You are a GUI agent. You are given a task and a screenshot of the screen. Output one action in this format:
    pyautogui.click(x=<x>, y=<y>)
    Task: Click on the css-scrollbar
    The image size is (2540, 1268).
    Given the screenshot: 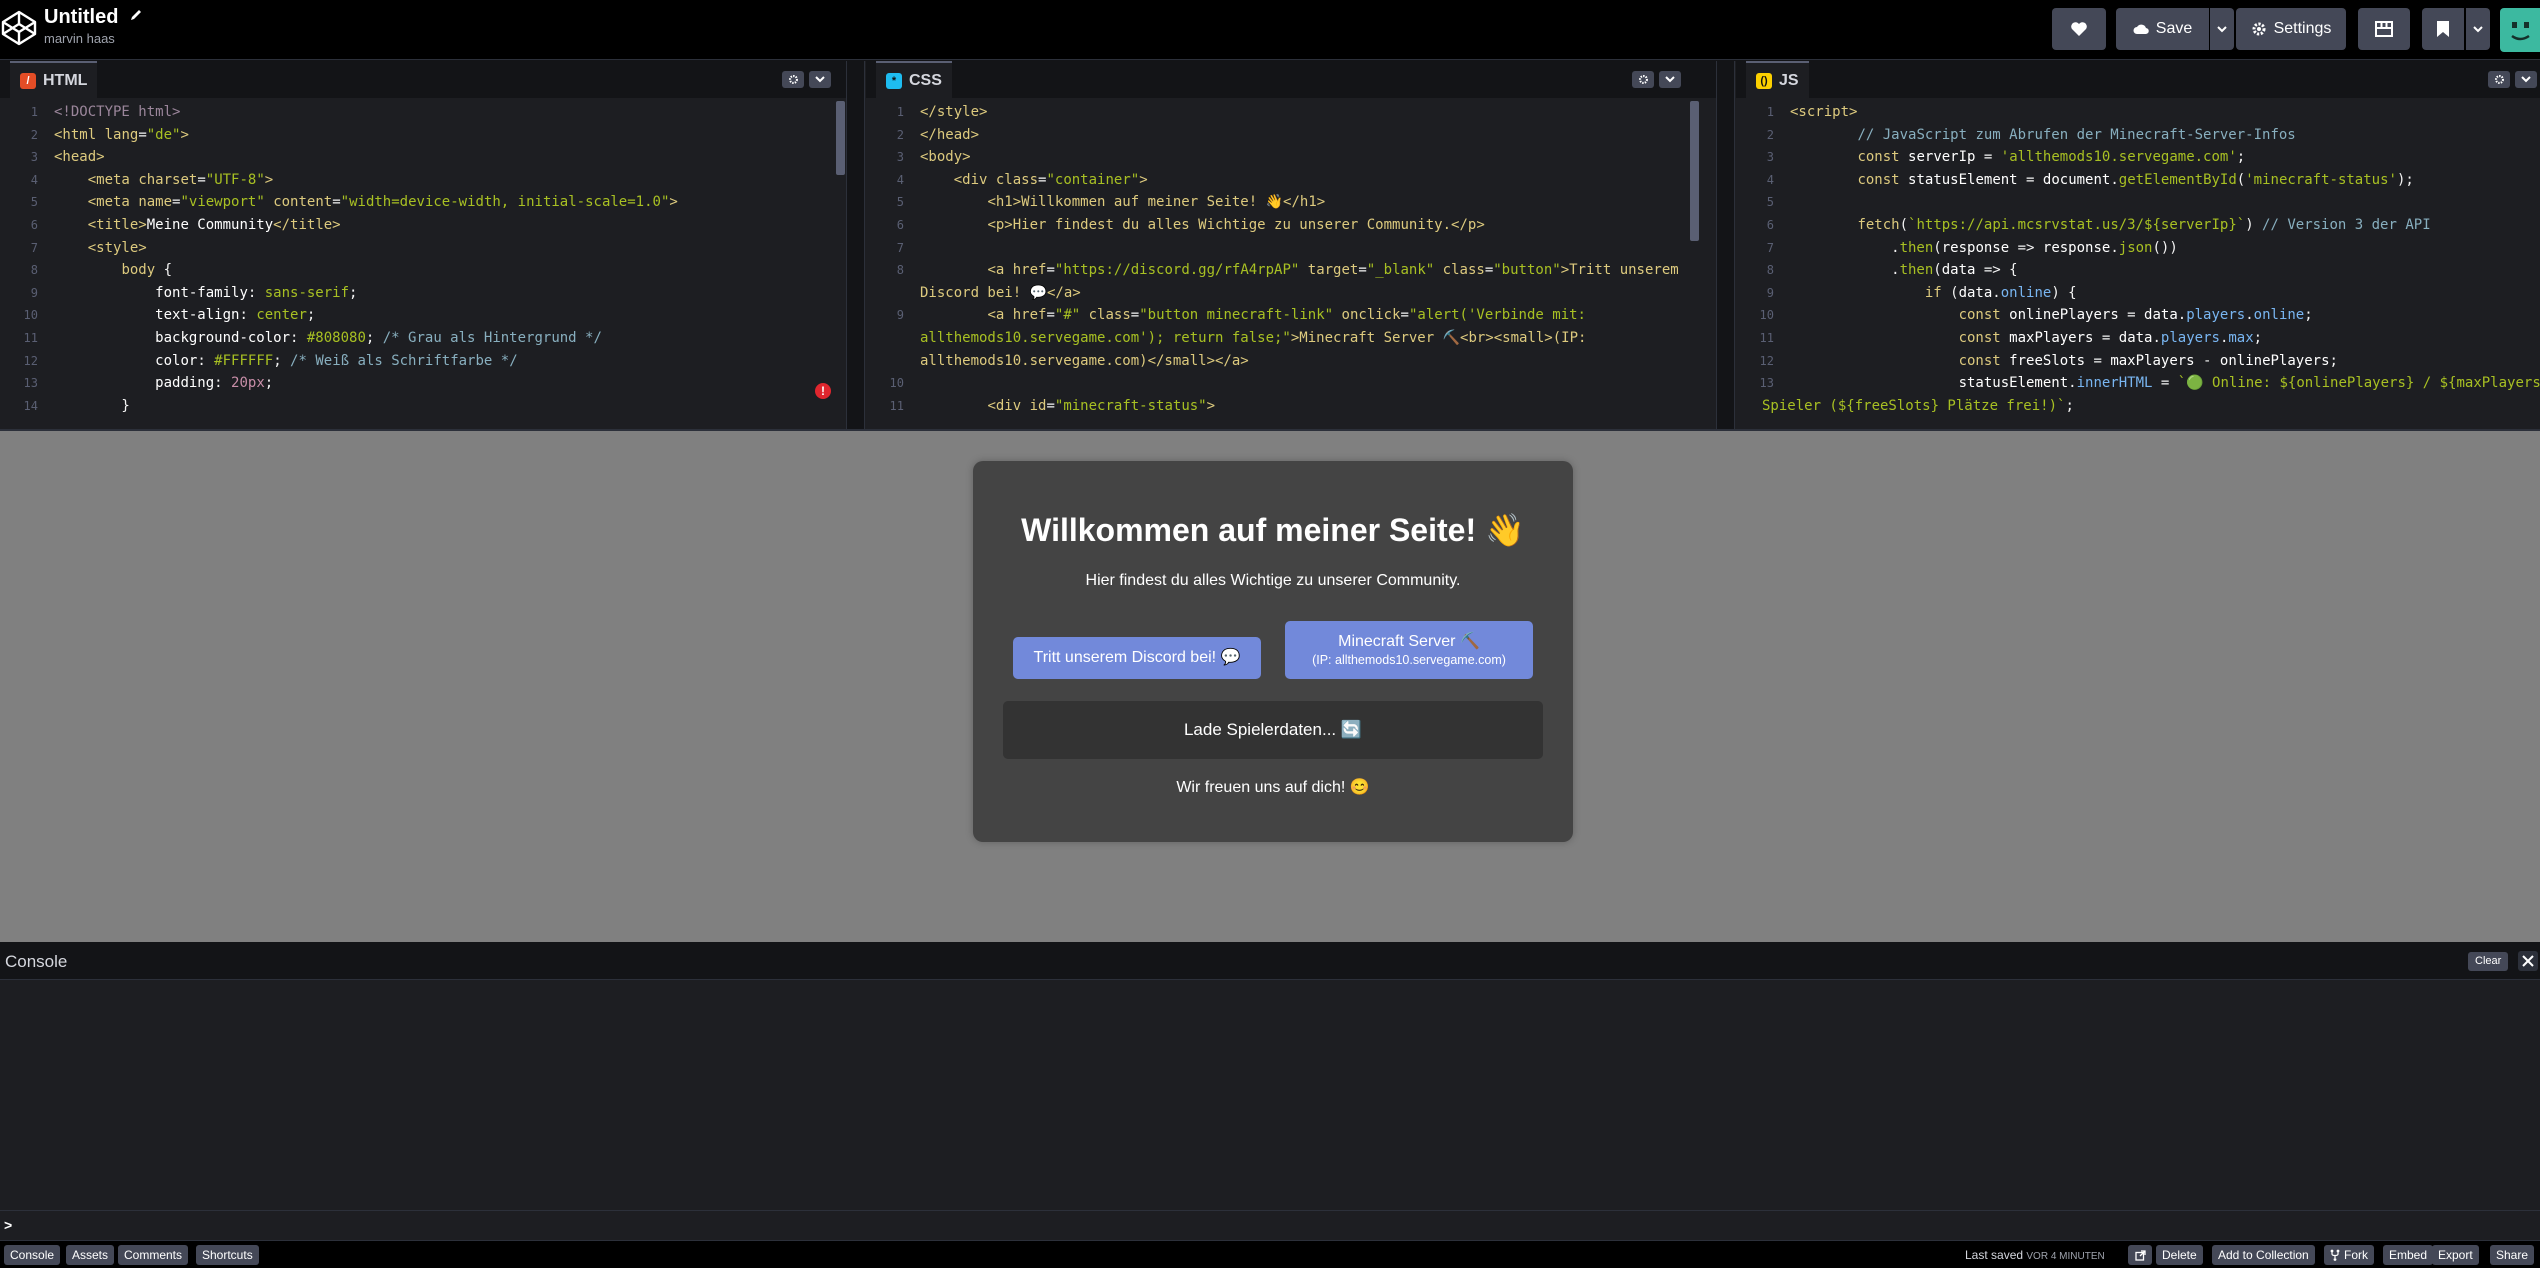 What is the action you would take?
    pyautogui.click(x=1694, y=171)
    